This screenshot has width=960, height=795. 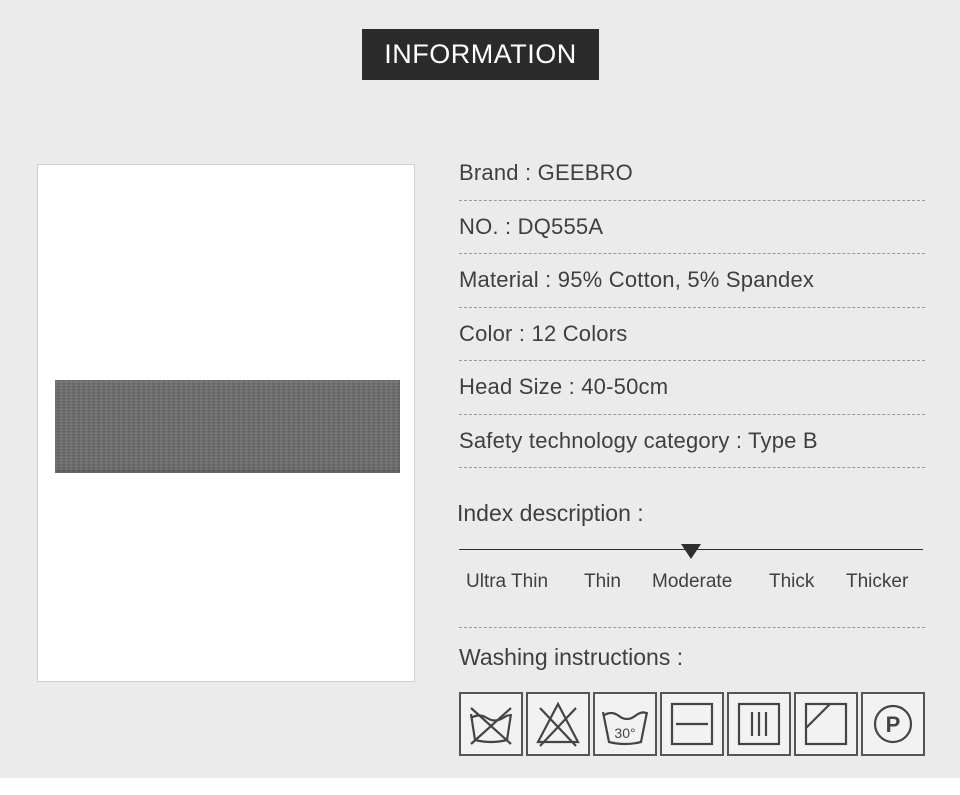 What do you see at coordinates (507, 581) in the screenshot?
I see `thickness-label: Ultra Thin` at bounding box center [507, 581].